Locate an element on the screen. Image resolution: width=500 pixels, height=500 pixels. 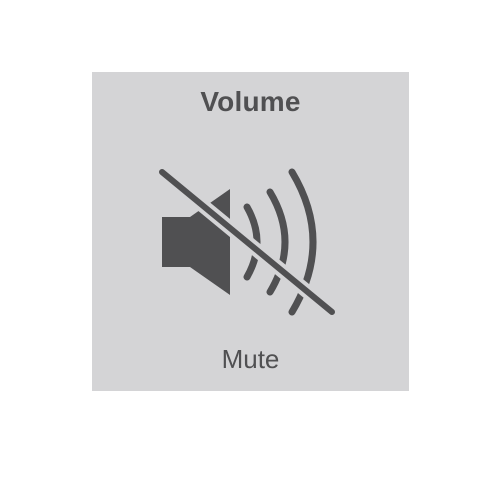
hud-title: Volume is located at coordinates (250, 101).